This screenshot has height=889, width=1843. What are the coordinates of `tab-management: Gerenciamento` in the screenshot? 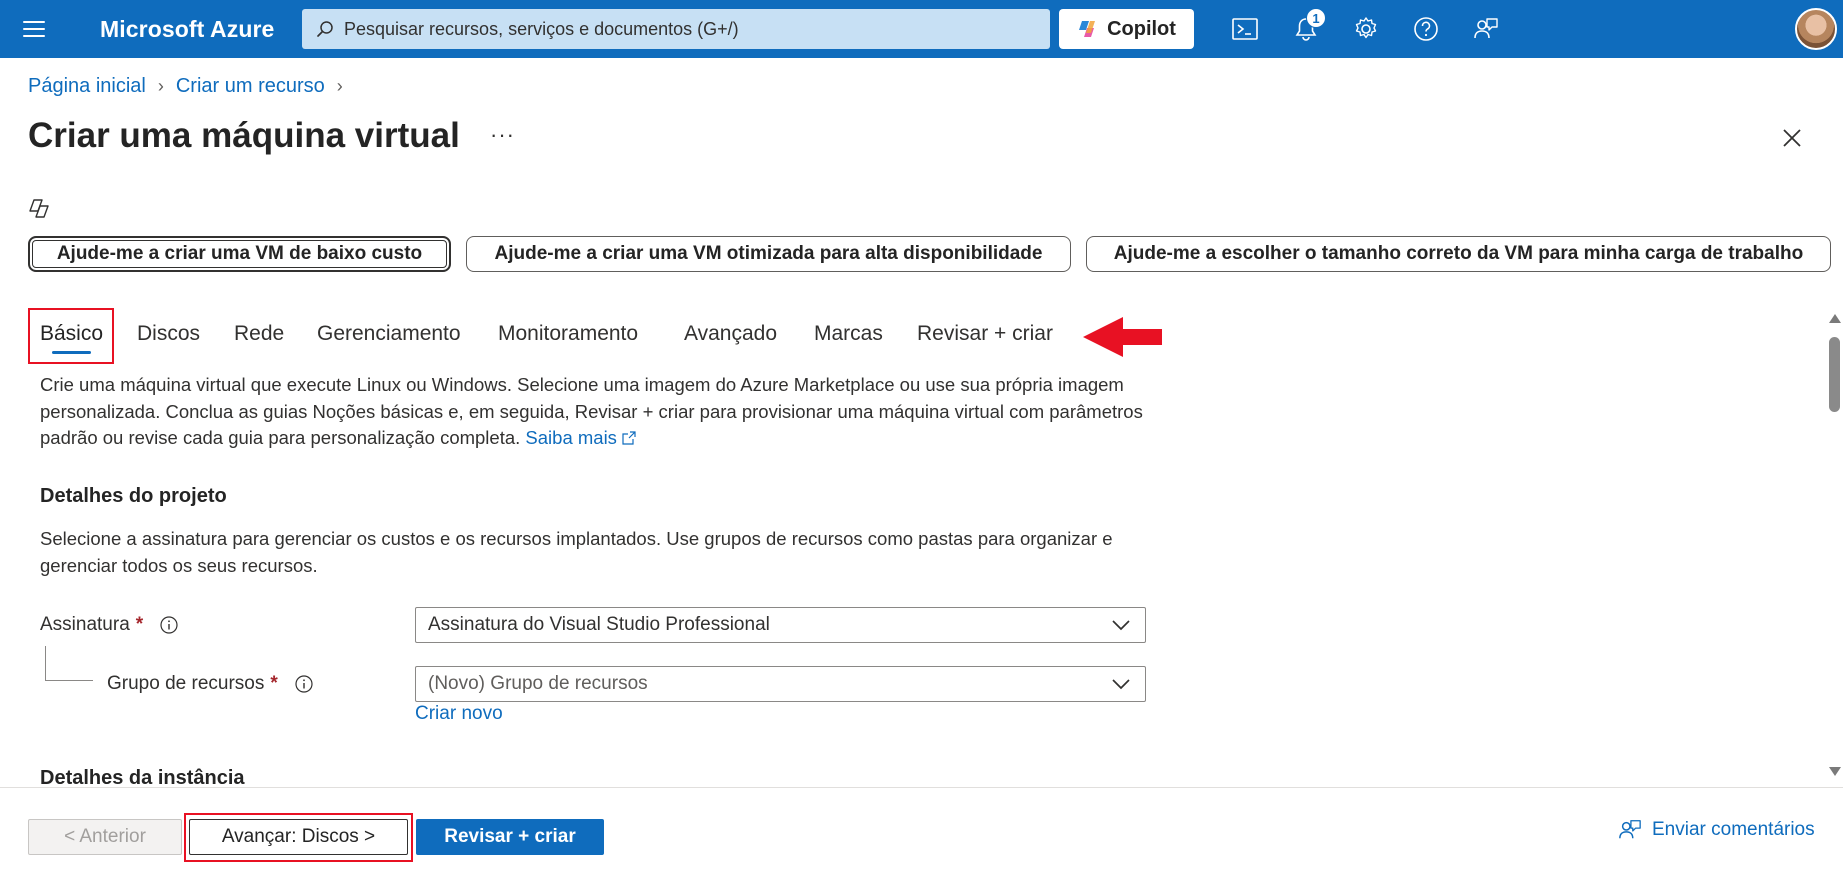 It's located at (389, 334).